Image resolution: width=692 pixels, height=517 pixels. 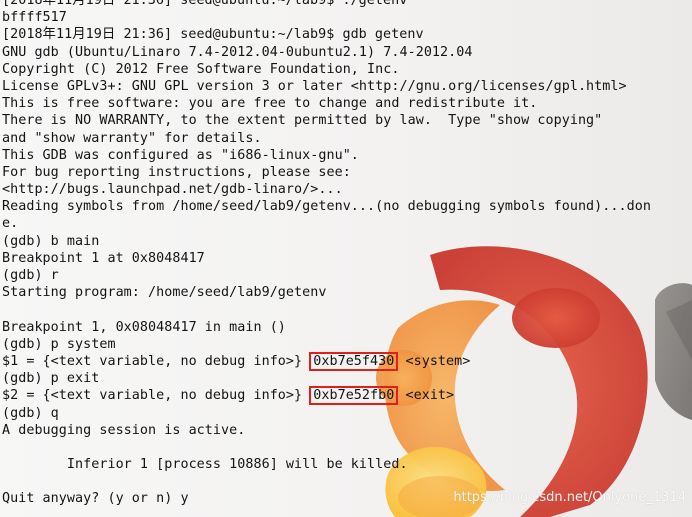 What do you see at coordinates (124, 430) in the screenshot?
I see `terminal-line: A debugging session is active.` at bounding box center [124, 430].